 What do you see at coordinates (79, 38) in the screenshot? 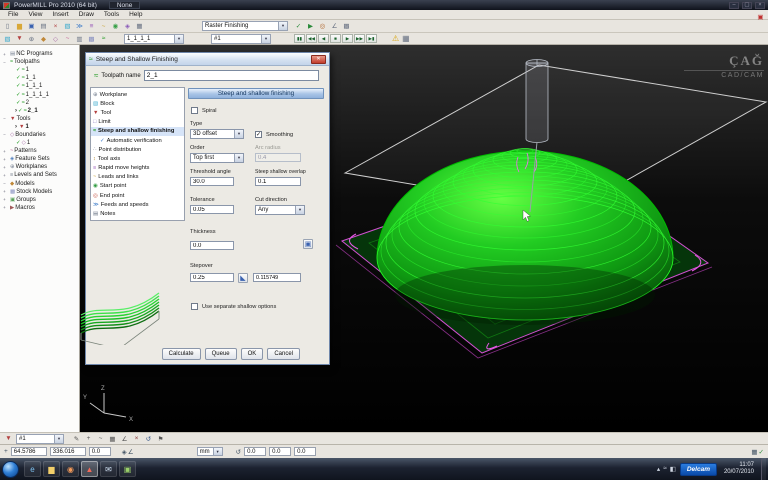
I see `nc-program-icon: ▥` at bounding box center [79, 38].